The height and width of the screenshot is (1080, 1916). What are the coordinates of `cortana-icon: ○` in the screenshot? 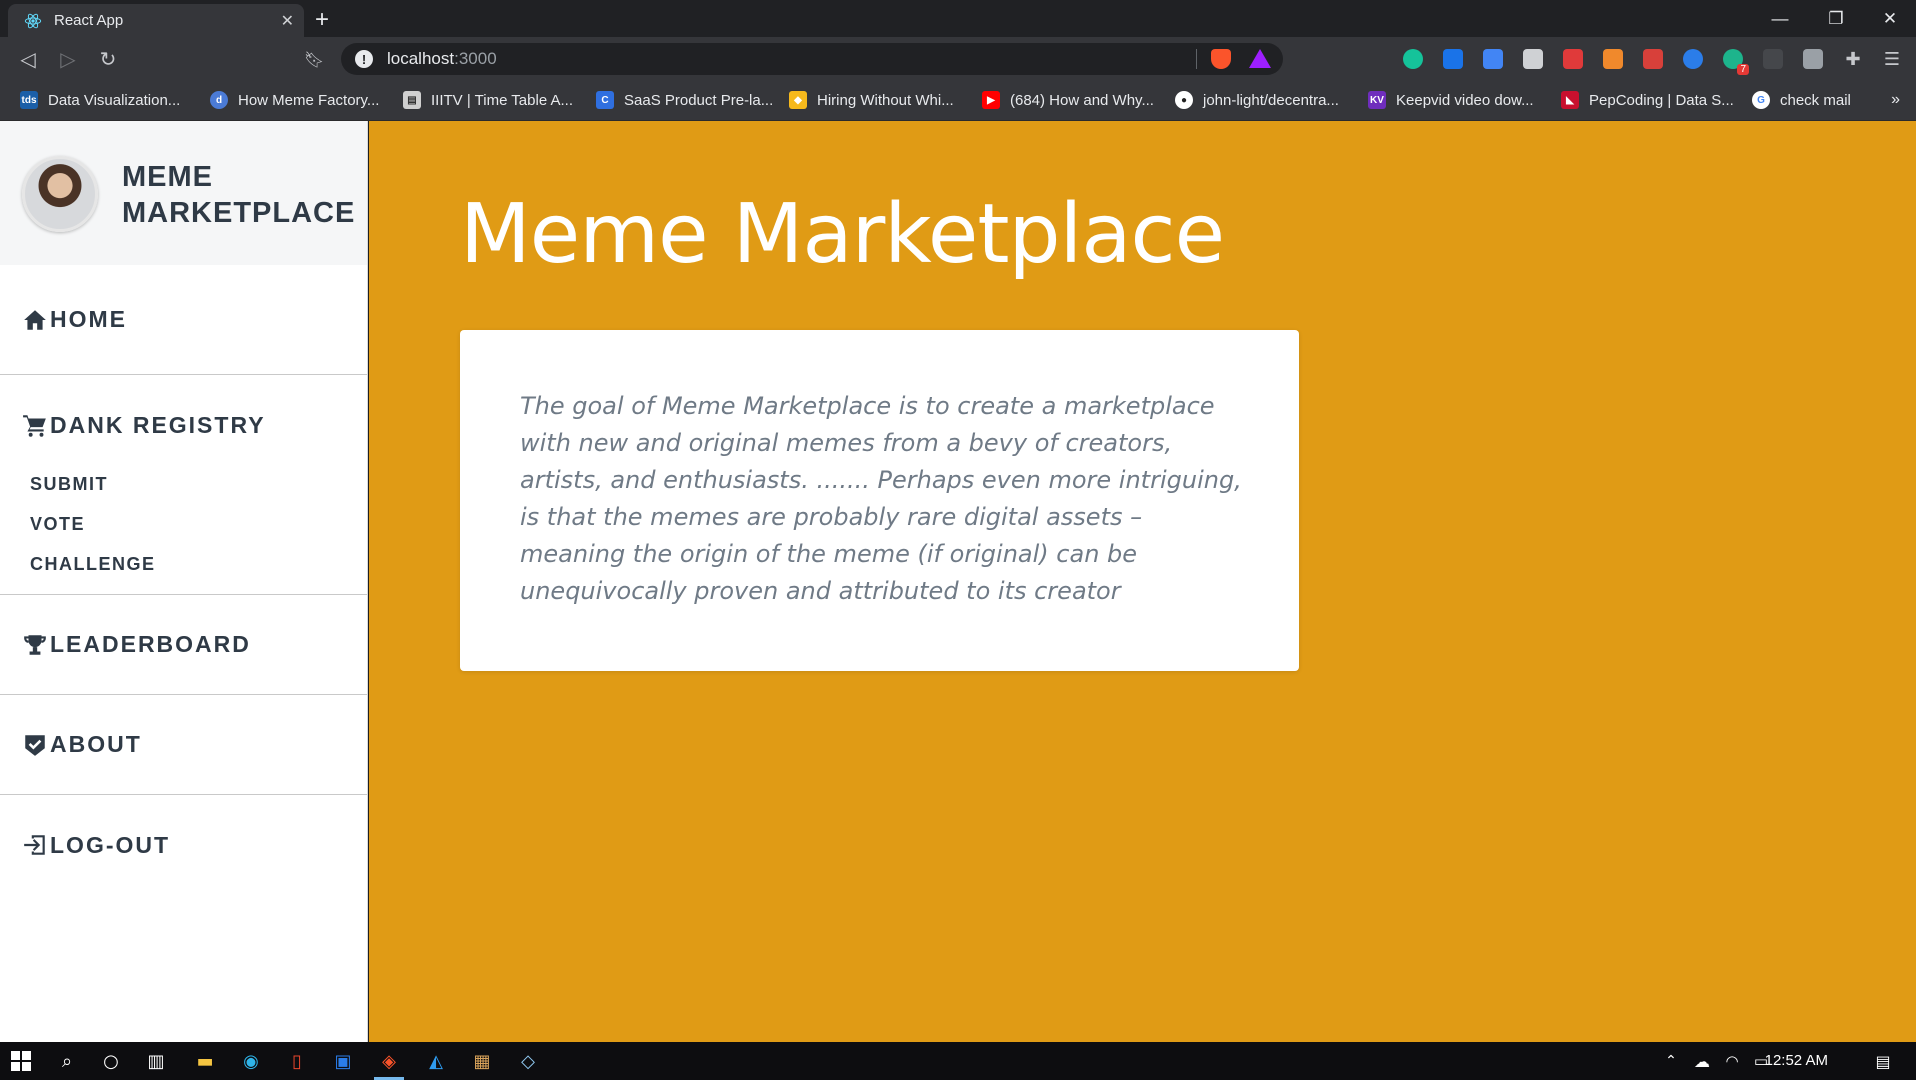 It's located at (111, 1061).